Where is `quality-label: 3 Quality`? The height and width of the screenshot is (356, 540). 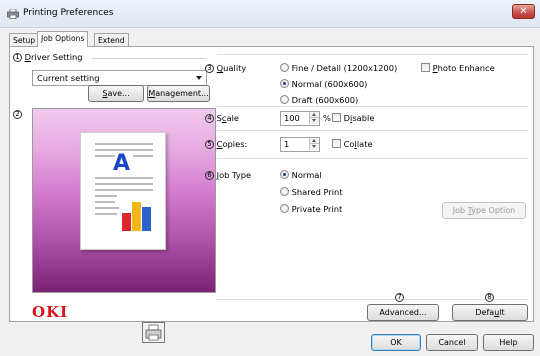
quality-label: 3 Quality is located at coordinates (225, 68).